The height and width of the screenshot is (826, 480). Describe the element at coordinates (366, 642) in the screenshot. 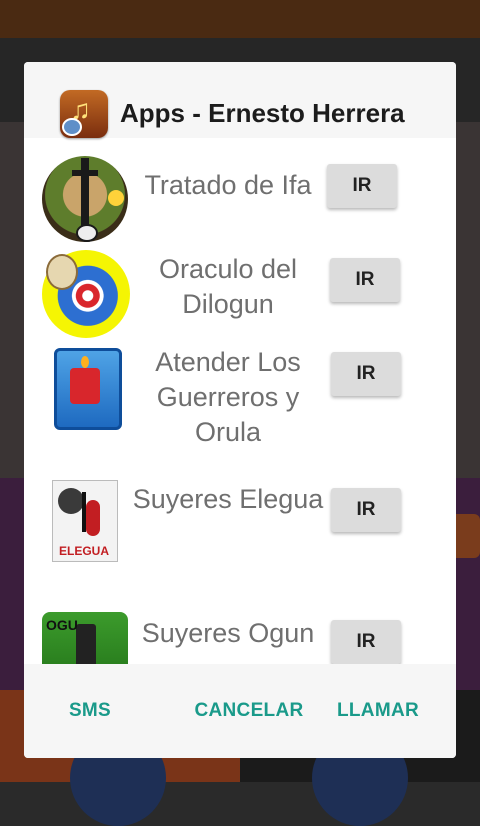

I see `ir-button-suyeres-ogun: IR` at that location.